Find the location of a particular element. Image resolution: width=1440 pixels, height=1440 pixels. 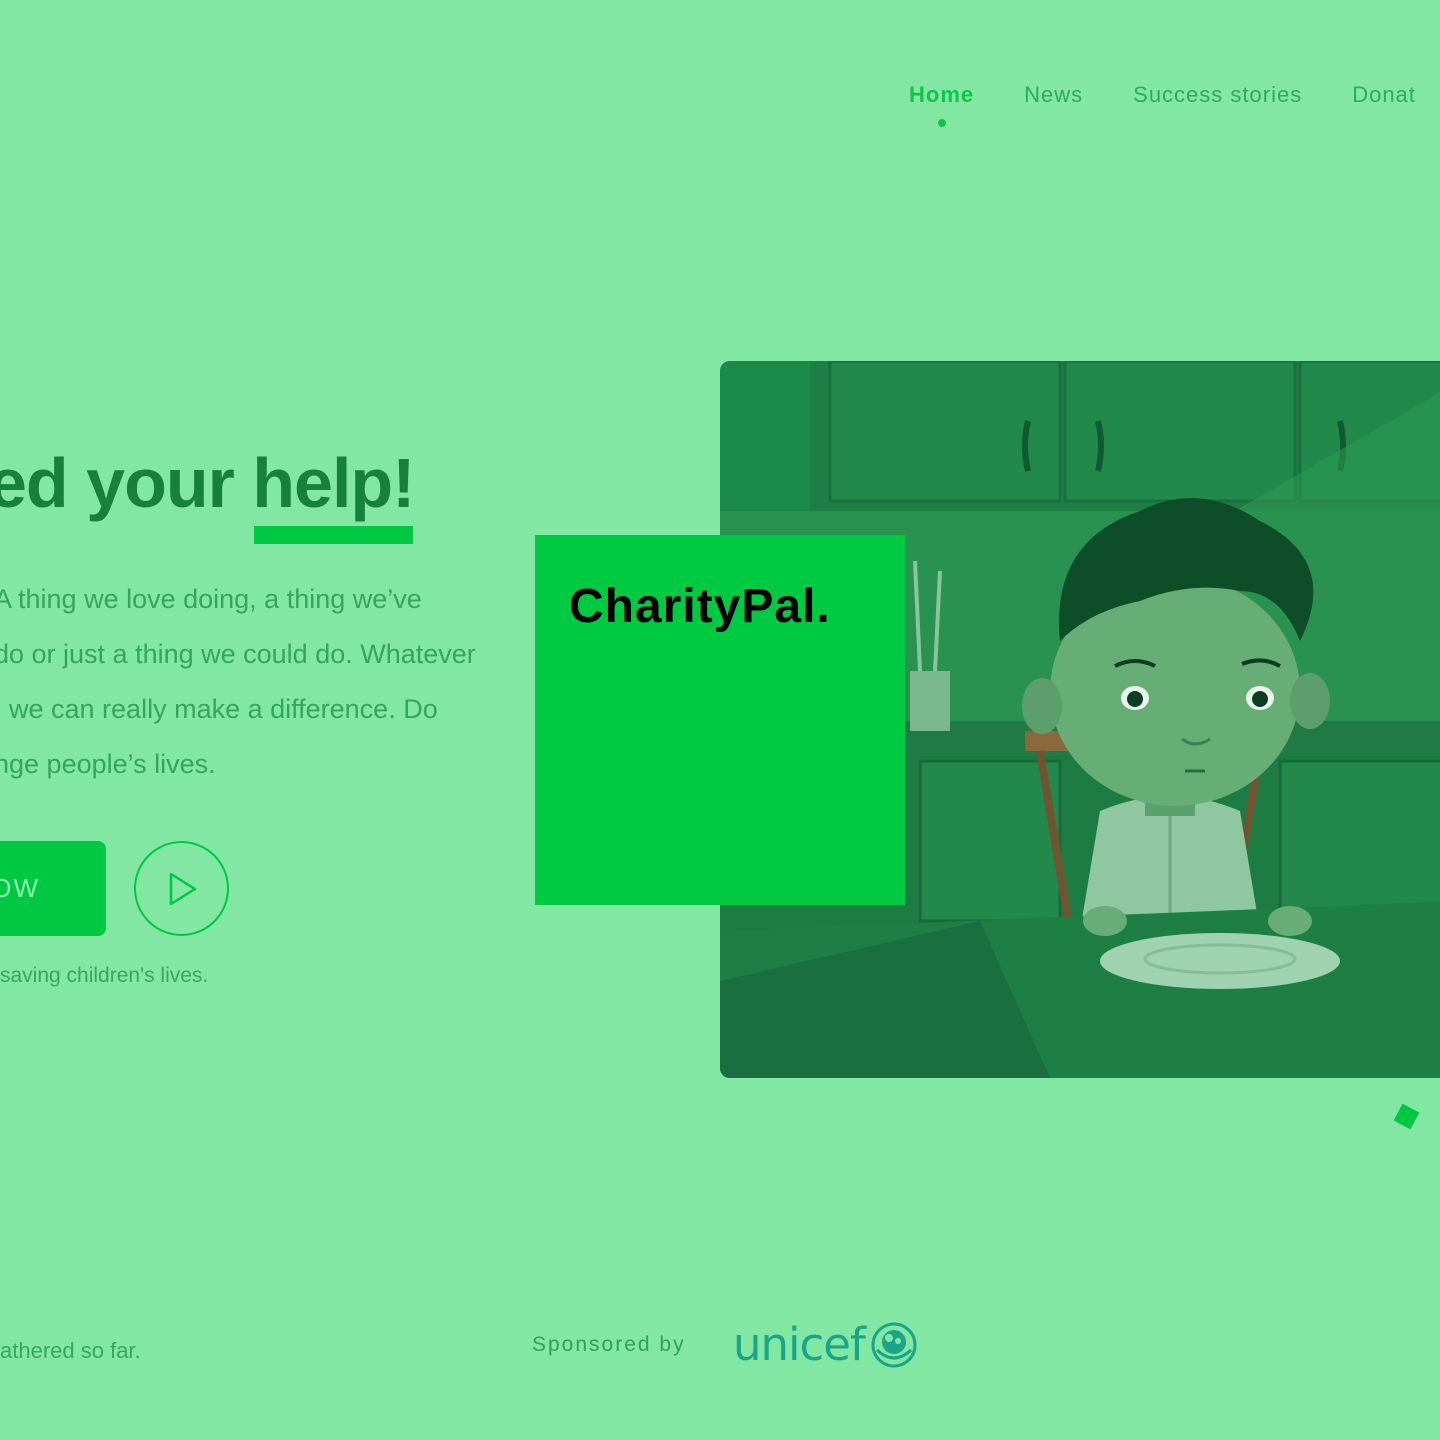

nav-item-label: News is located at coordinates (1054, 94).